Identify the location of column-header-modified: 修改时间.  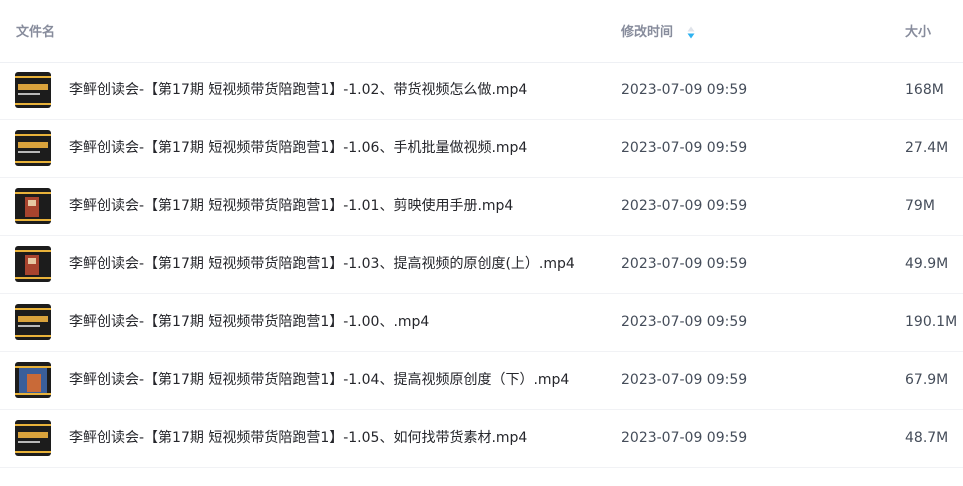
(647, 33).